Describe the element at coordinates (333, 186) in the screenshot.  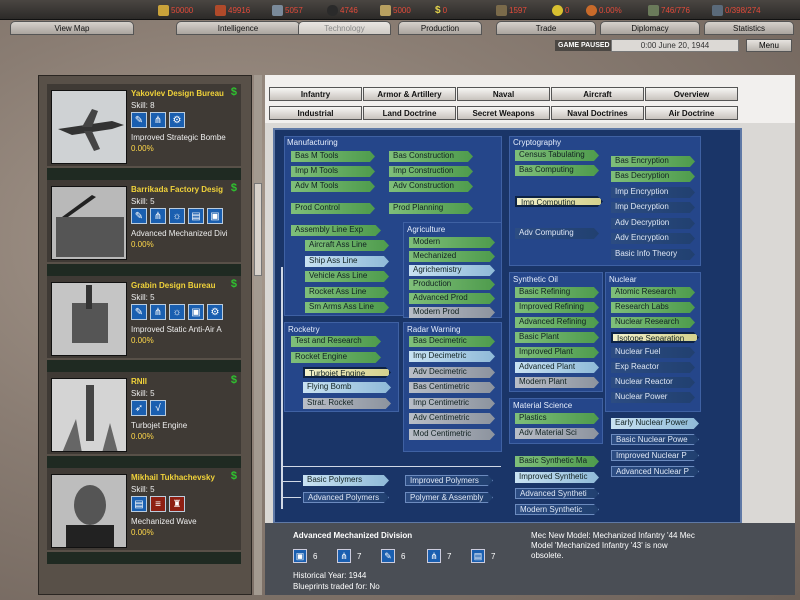
I see `tech-adv-m-tools: Adv M Tools` at that location.